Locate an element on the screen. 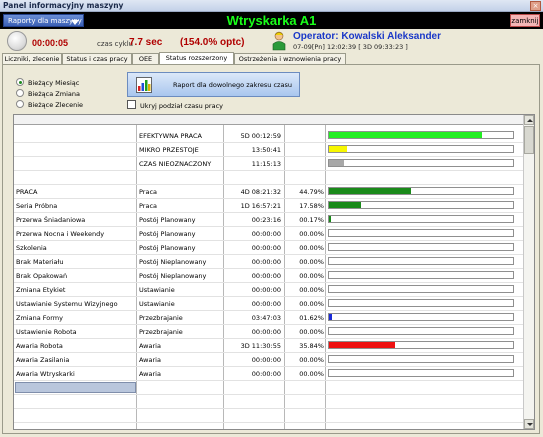  table-row: Awaria Robota Awaria 3D 11:30:55 35.84% is located at coordinates (269, 346).